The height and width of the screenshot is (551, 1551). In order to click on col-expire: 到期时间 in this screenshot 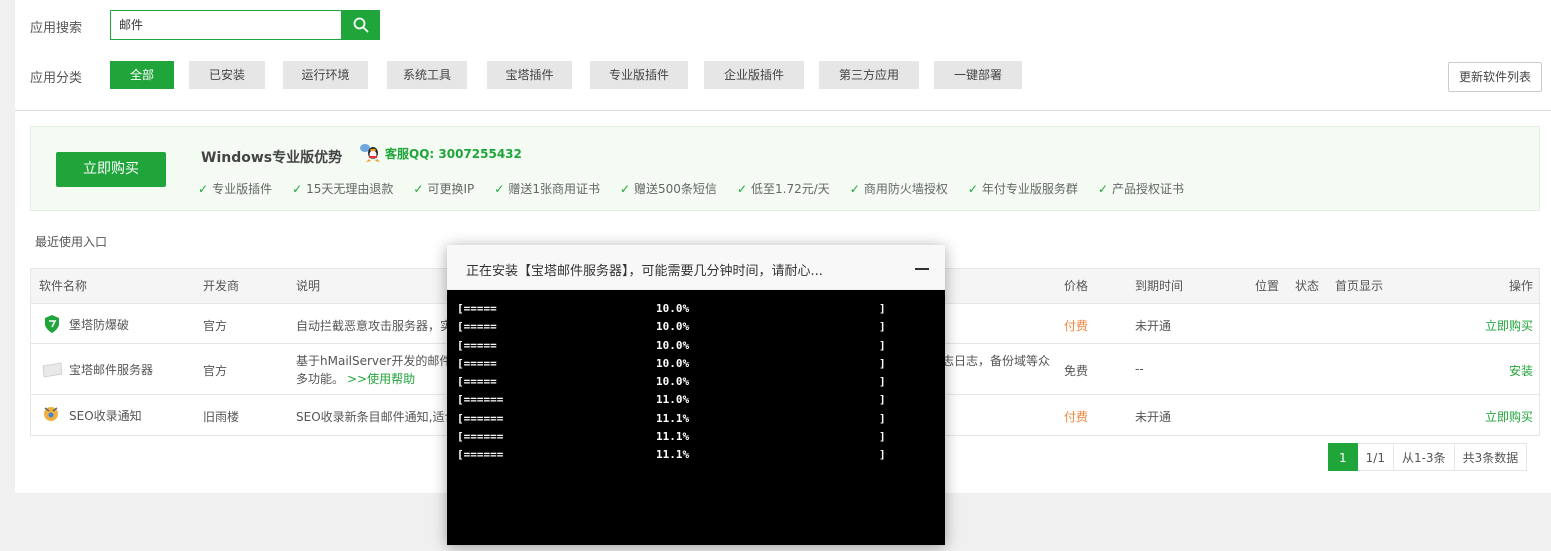, I will do `click(1159, 286)`.